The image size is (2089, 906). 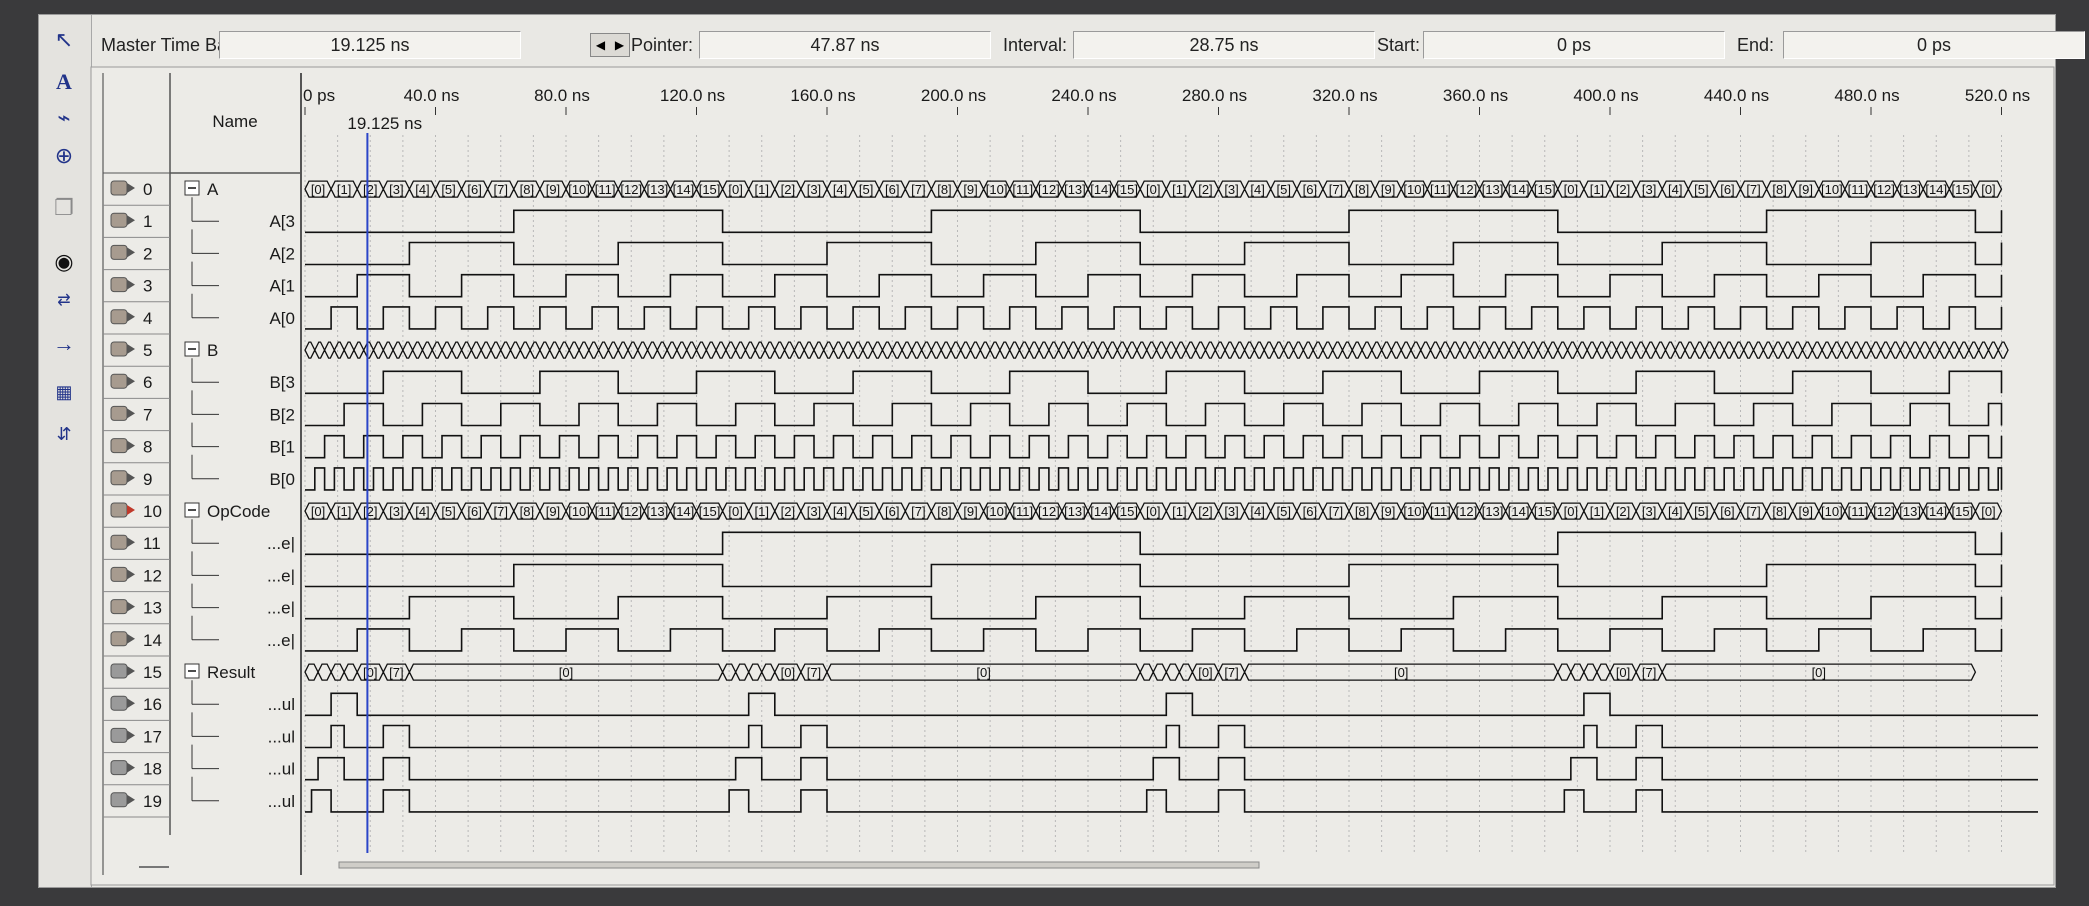 What do you see at coordinates (147, 382) in the screenshot?
I see `signal-index: 6` at bounding box center [147, 382].